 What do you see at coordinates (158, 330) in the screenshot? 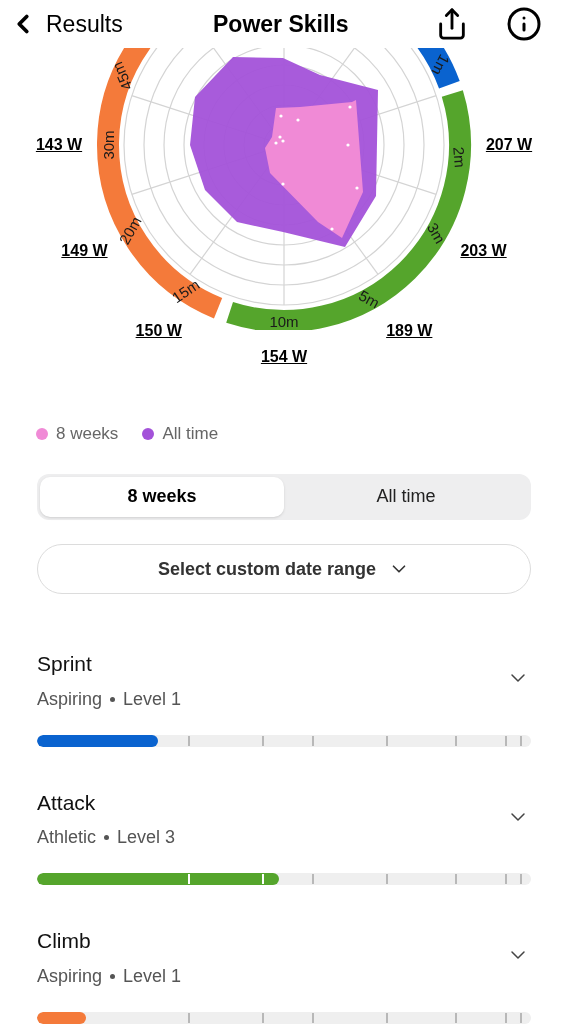
I see `watt-value: 150 W` at bounding box center [158, 330].